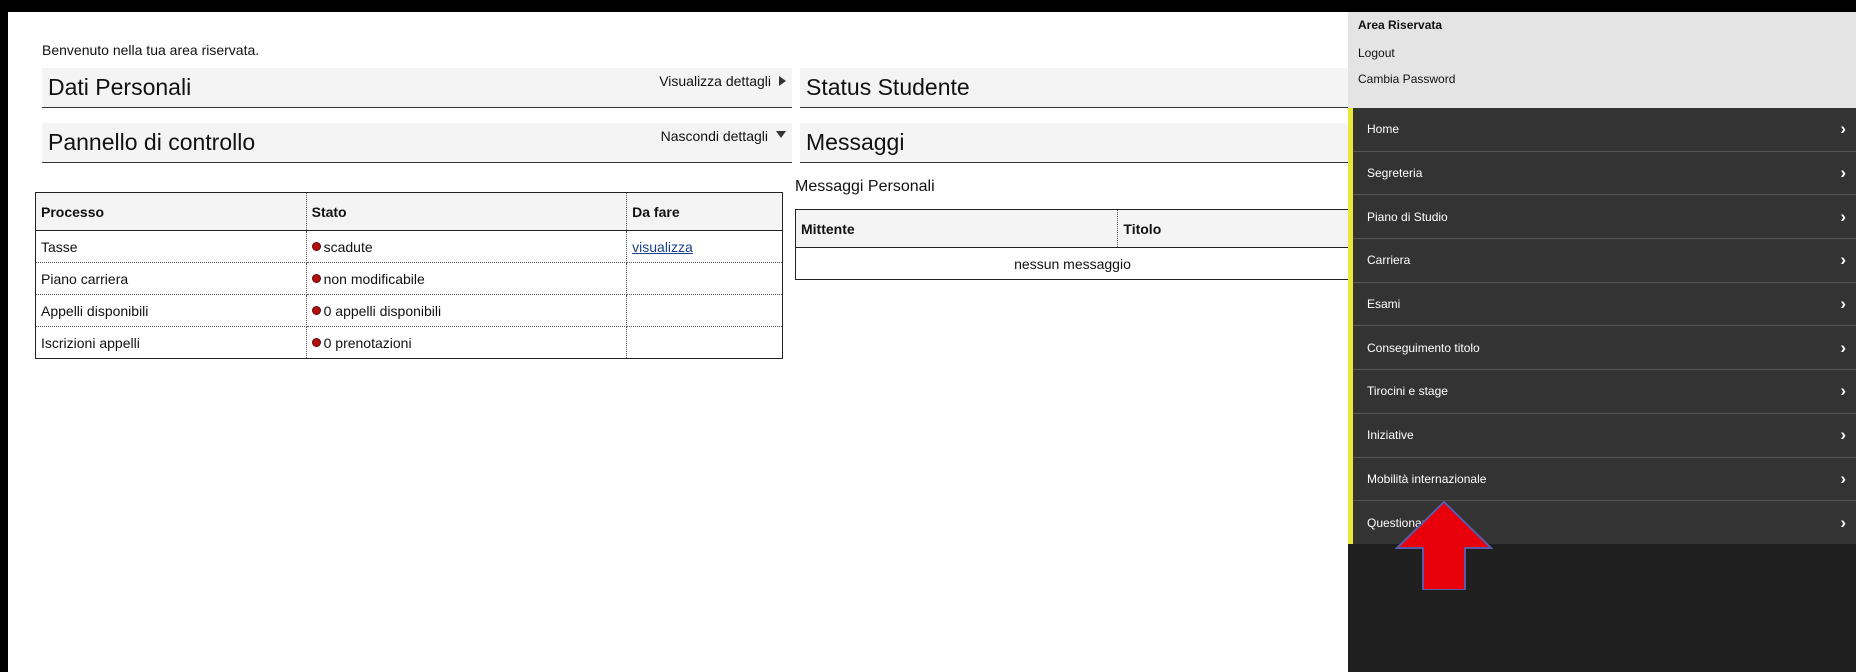 Image resolution: width=1856 pixels, height=672 pixels. I want to click on panel-title: Dati Personali, so click(120, 87).